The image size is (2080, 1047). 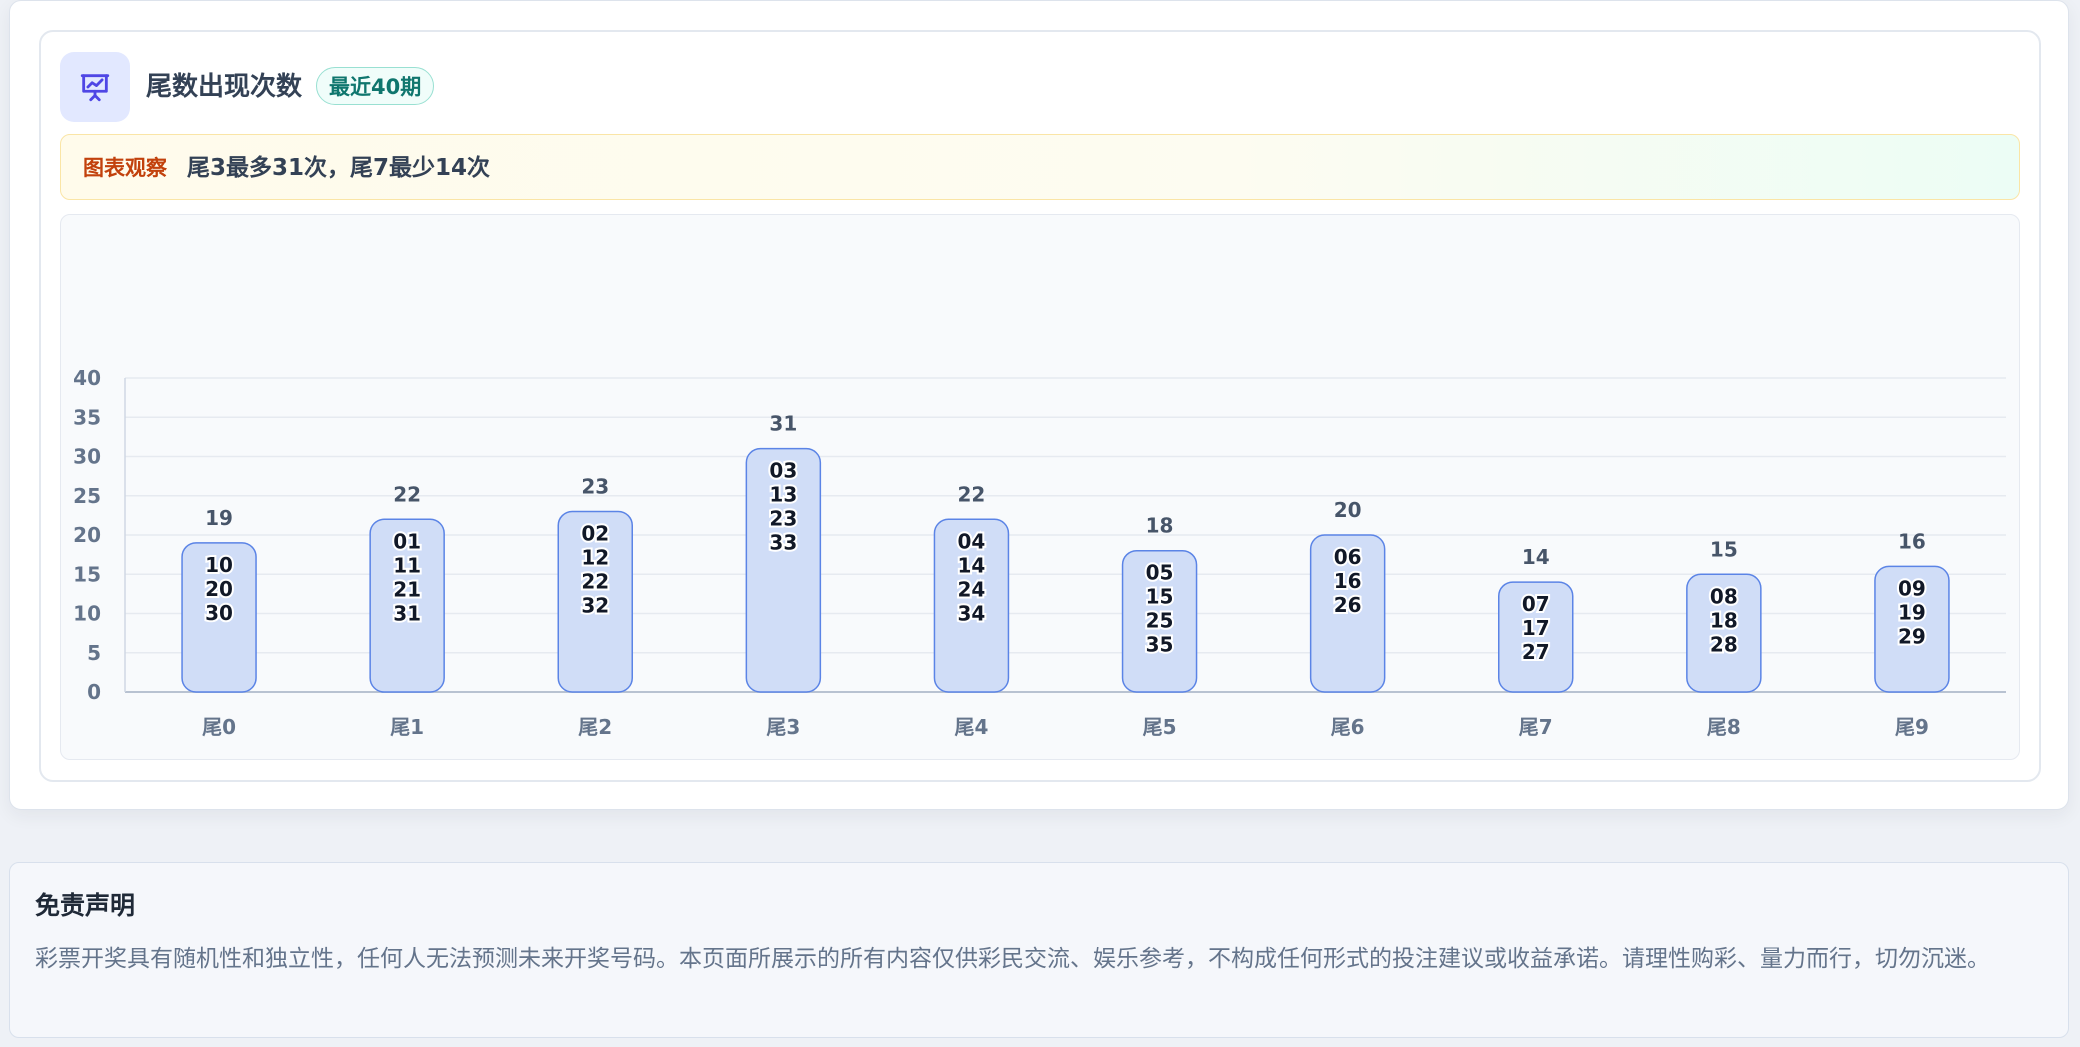 I want to click on bar-number-label: 12, so click(x=595, y=557).